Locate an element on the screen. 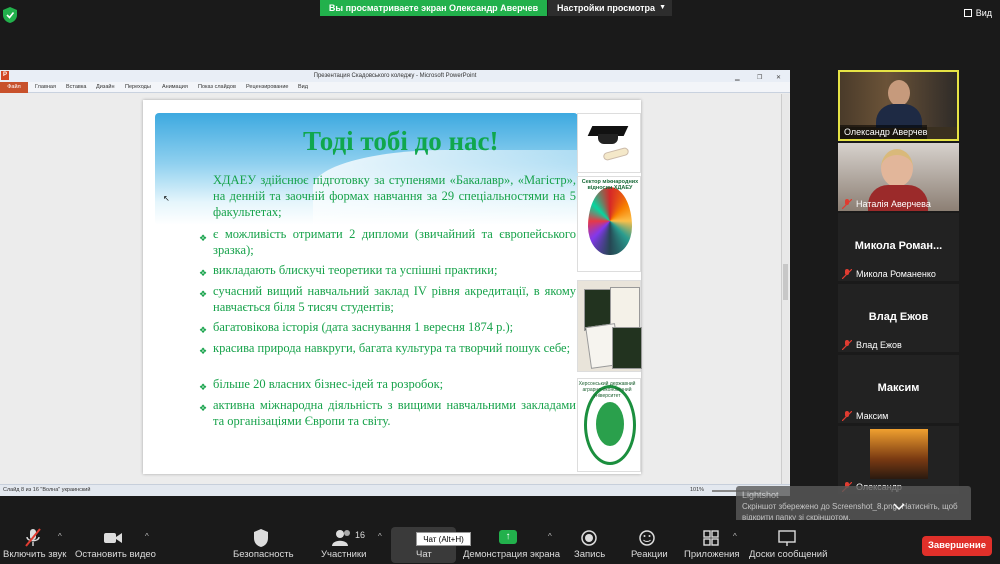  participant-tile: Влад Ежов Влад Ежов is located at coordinates (898, 318).